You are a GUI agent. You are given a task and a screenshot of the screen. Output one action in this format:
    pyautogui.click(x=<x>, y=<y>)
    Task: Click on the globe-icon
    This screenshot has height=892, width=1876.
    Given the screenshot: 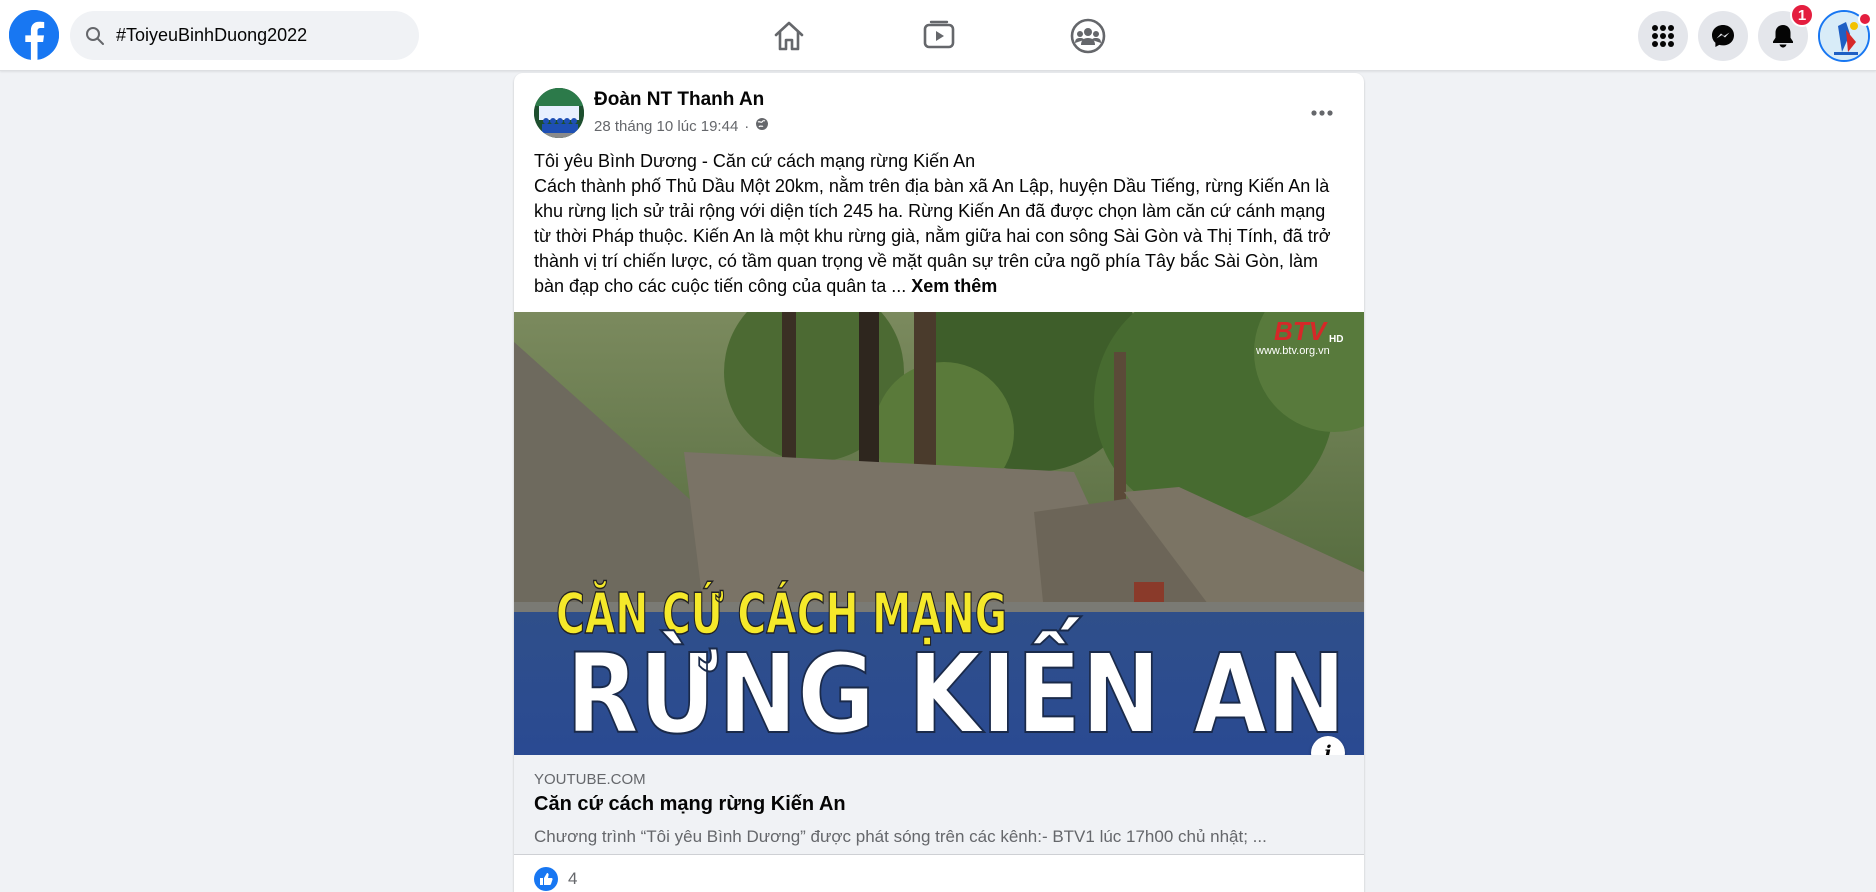 What is the action you would take?
    pyautogui.click(x=762, y=126)
    